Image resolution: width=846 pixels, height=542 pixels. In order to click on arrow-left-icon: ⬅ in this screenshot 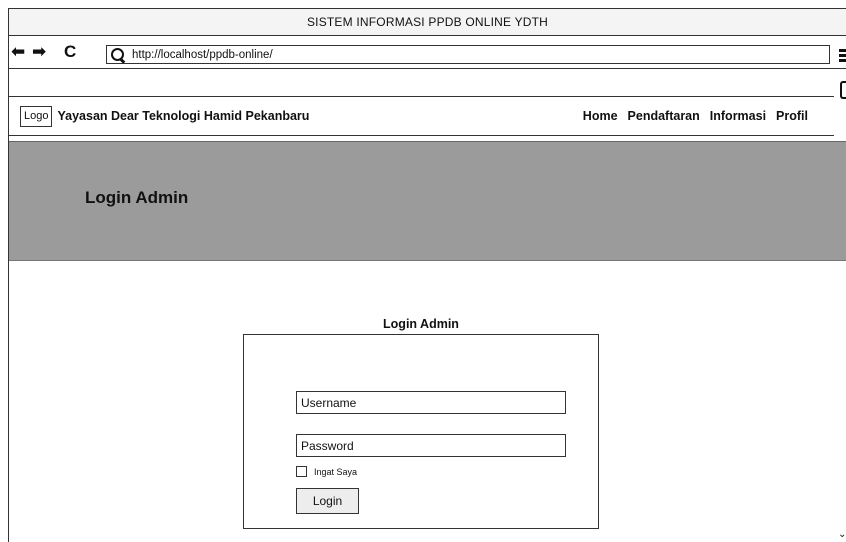, I will do `click(18, 52)`.